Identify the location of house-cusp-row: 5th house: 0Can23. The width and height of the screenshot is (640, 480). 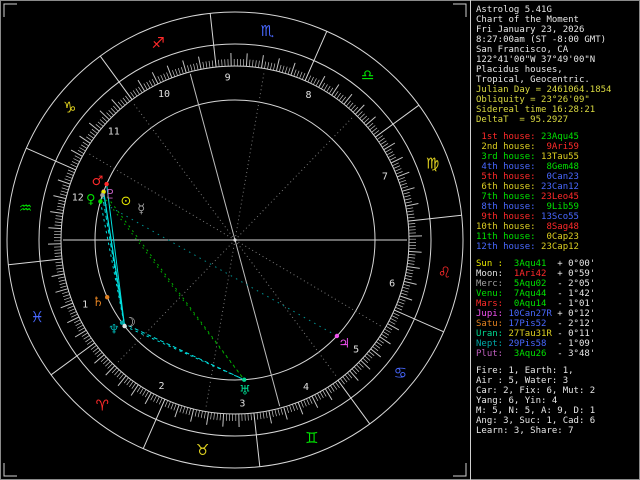
(558, 177).